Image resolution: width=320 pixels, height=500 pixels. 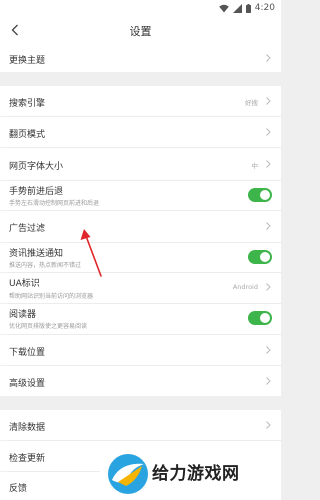 I want to click on settings-item-label: 手势前进后退, so click(x=36, y=192).